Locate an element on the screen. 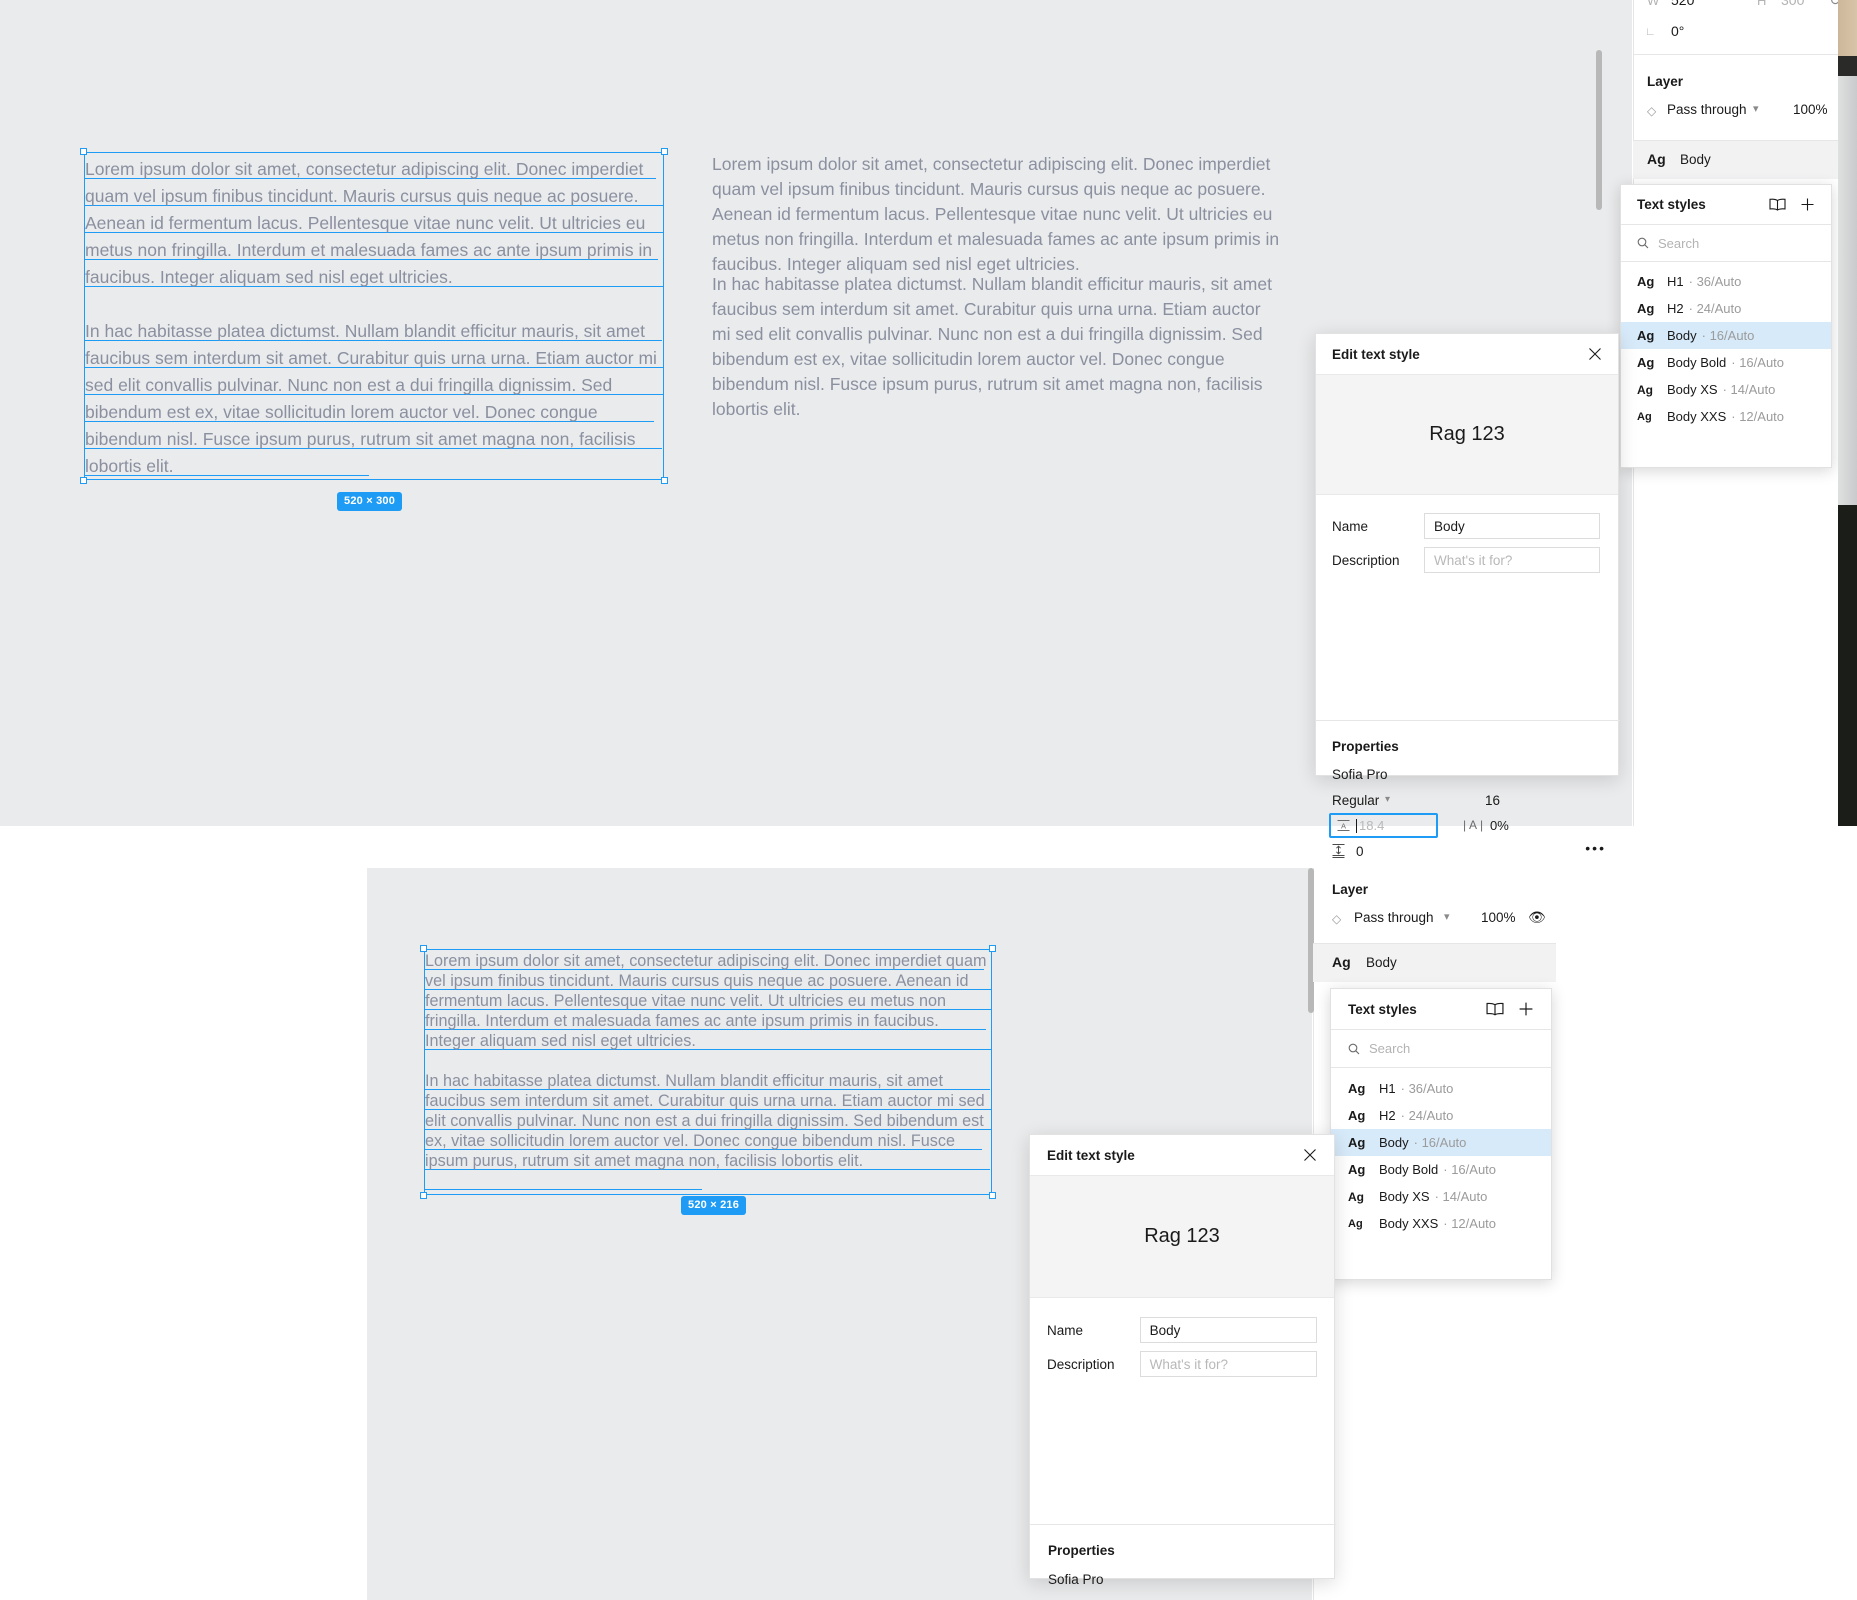  bottom-modal-header: Edit text style is located at coordinates (1182, 1155).